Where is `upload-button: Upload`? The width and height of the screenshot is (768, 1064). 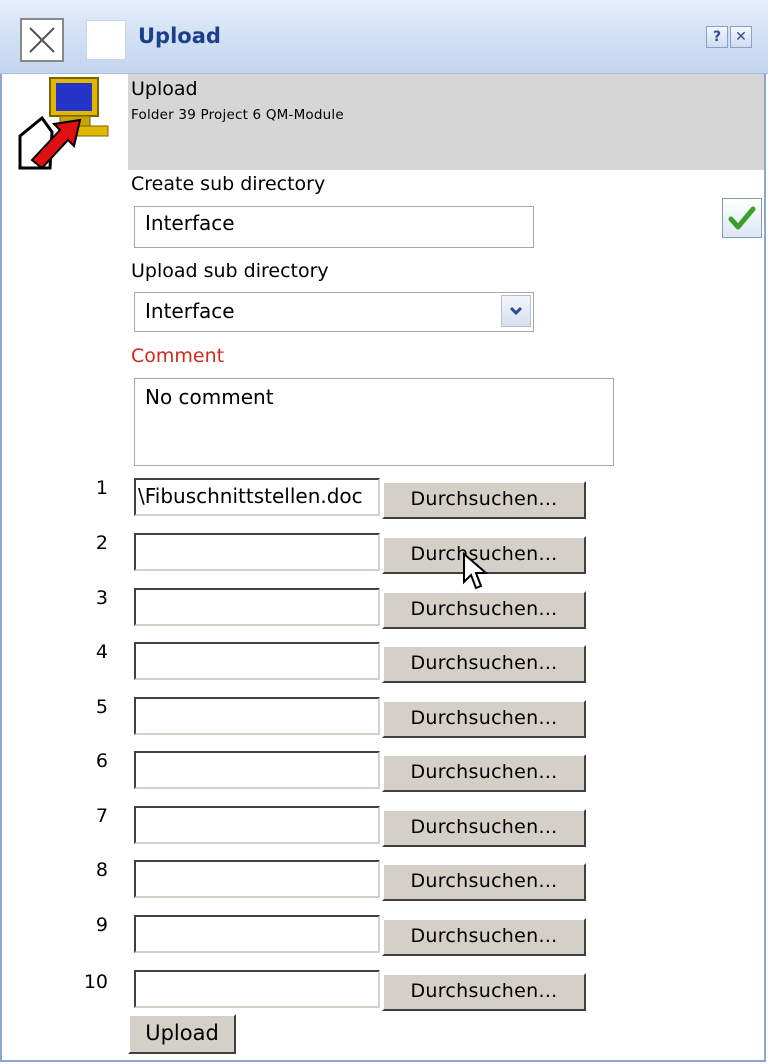 upload-button: Upload is located at coordinates (182, 1034).